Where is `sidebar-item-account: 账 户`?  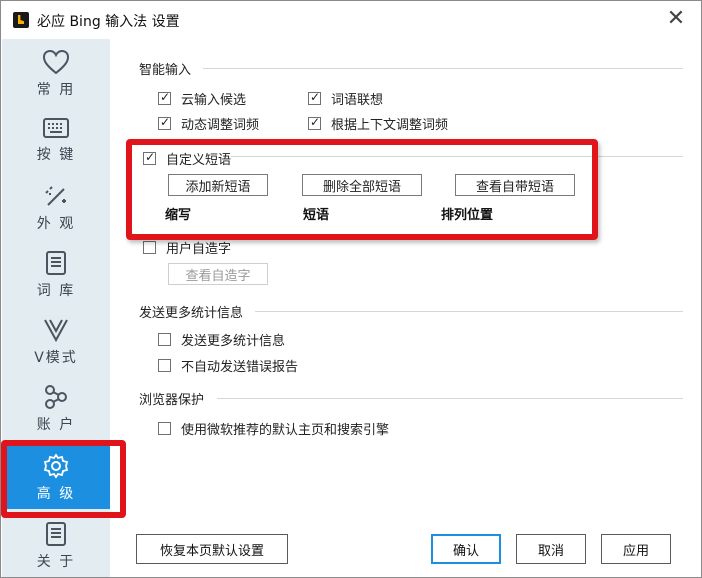
sidebar-item-account: 账 户 is located at coordinates (56, 407).